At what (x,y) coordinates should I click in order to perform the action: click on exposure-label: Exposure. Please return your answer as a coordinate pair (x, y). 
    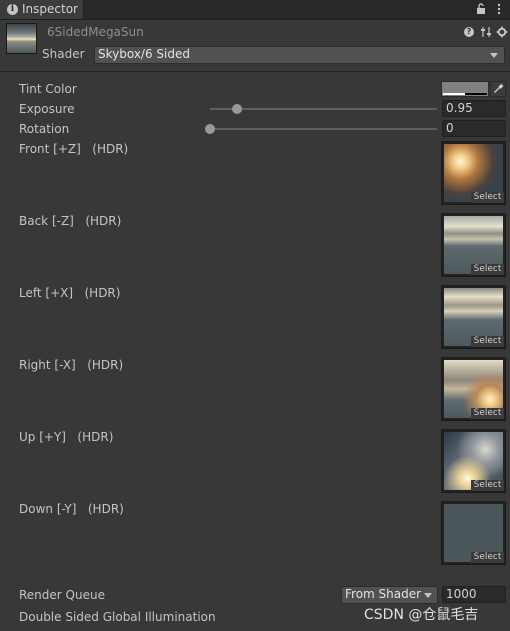
    Looking at the image, I should click on (47, 109).